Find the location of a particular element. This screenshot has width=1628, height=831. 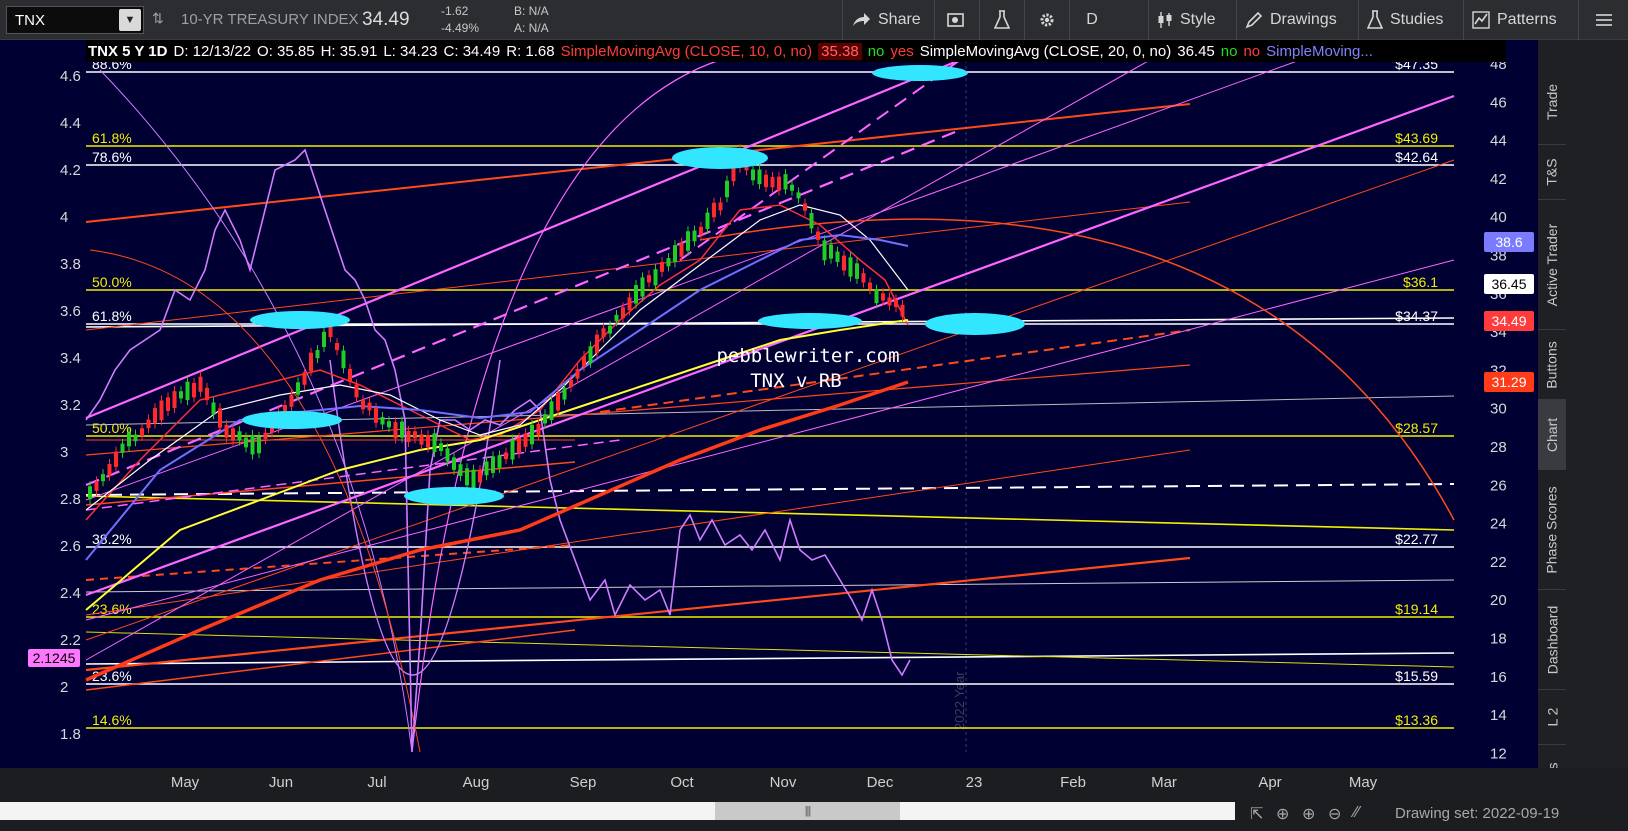

symbol-dropdown-icon: ▼ is located at coordinates (130, 20).